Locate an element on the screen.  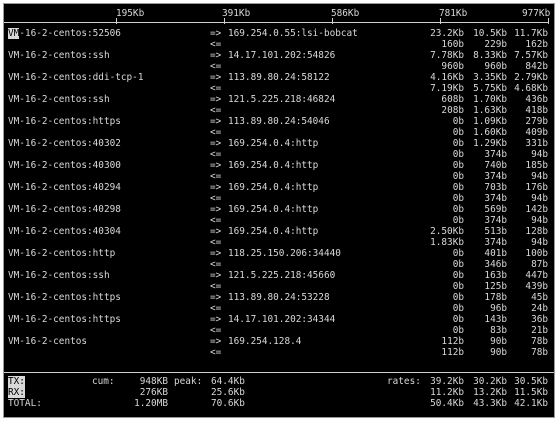
peak-label: peak: is located at coordinates (188, 381).